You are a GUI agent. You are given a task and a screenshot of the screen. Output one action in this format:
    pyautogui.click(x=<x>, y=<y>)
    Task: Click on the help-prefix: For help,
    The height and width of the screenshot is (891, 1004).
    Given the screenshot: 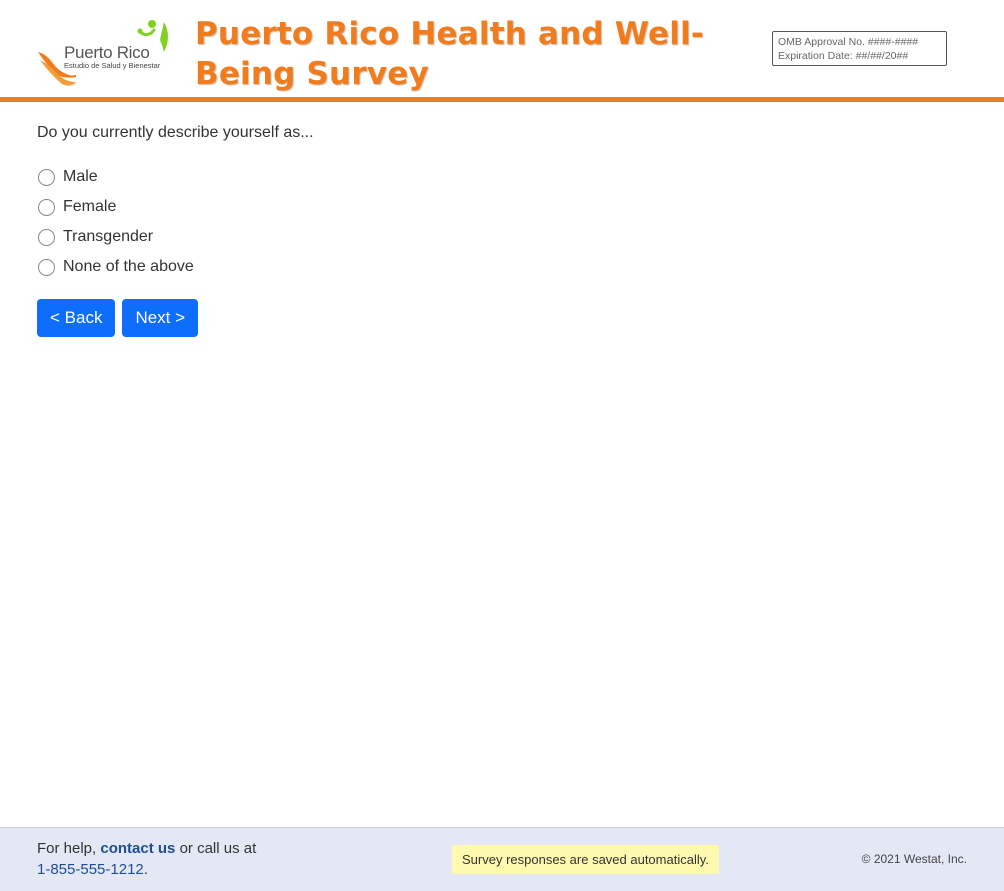 What is the action you would take?
    pyautogui.click(x=67, y=848)
    